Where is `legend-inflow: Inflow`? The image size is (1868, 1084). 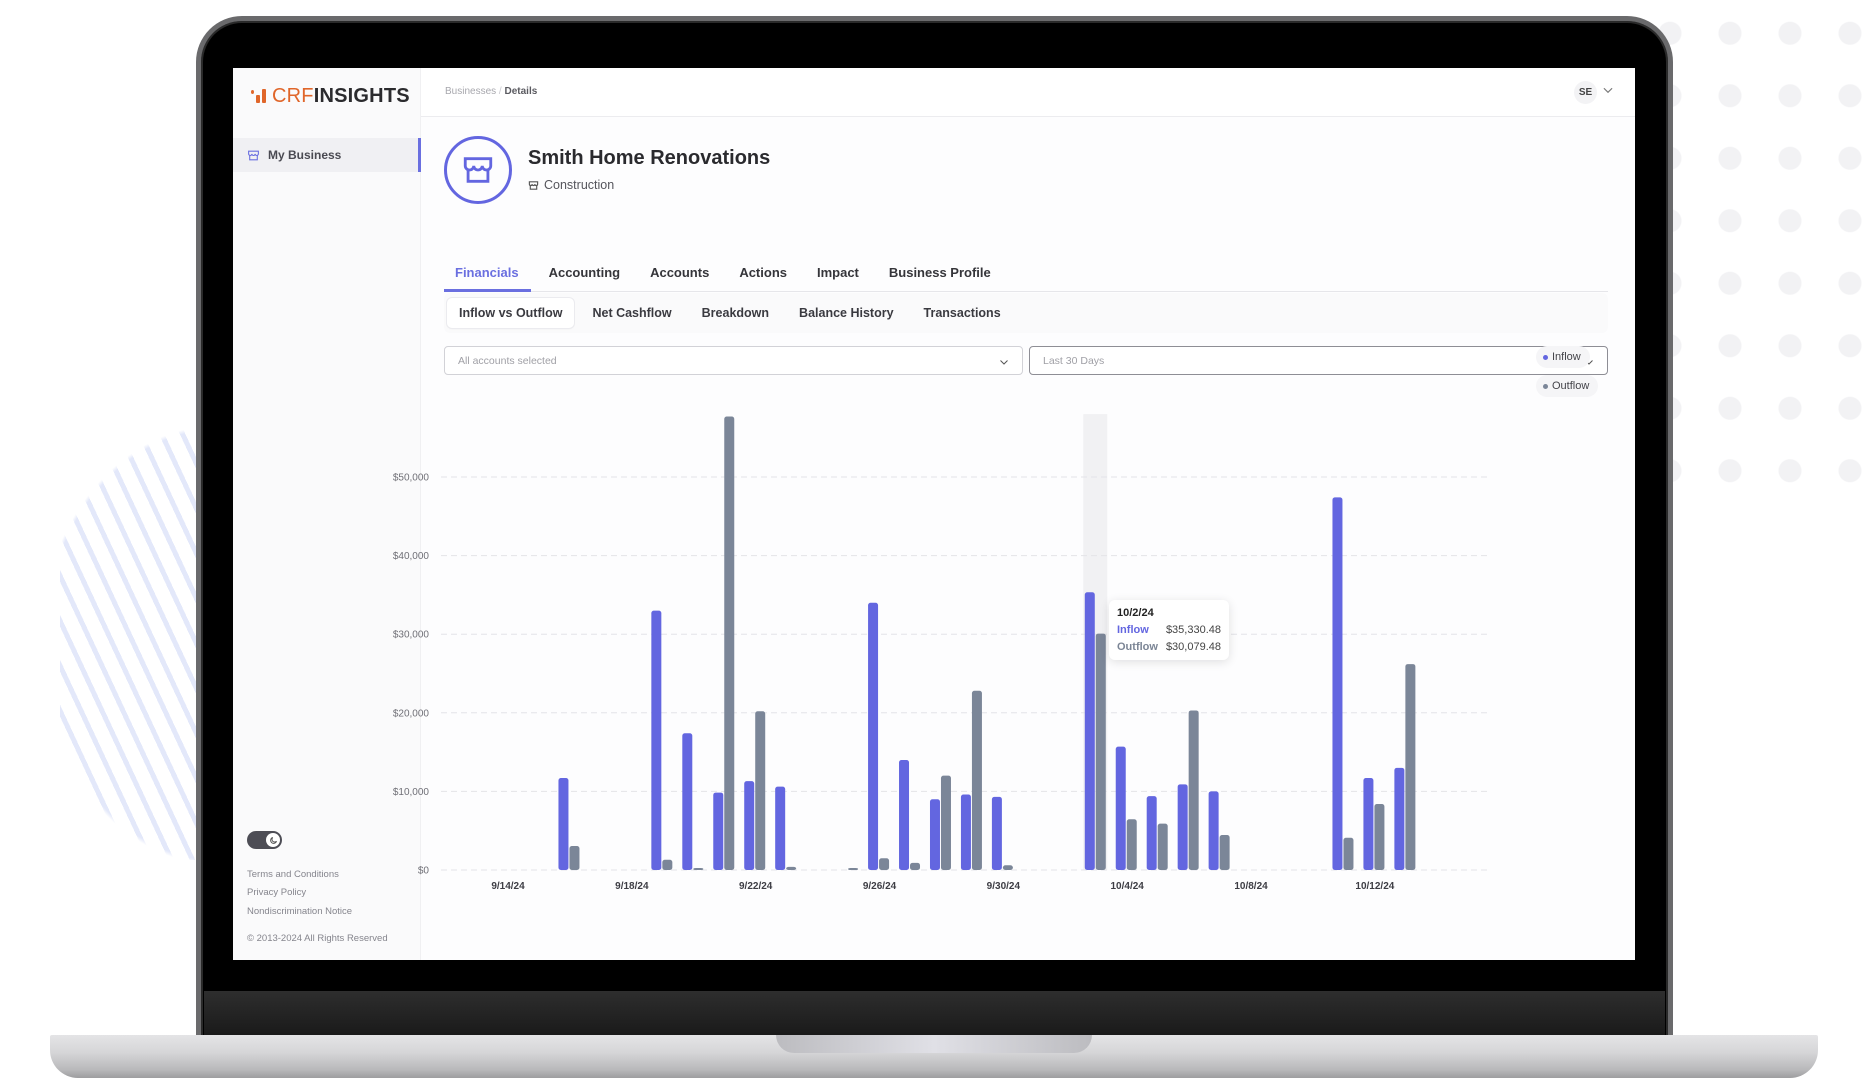
legend-inflow: Inflow is located at coordinates (1563, 357).